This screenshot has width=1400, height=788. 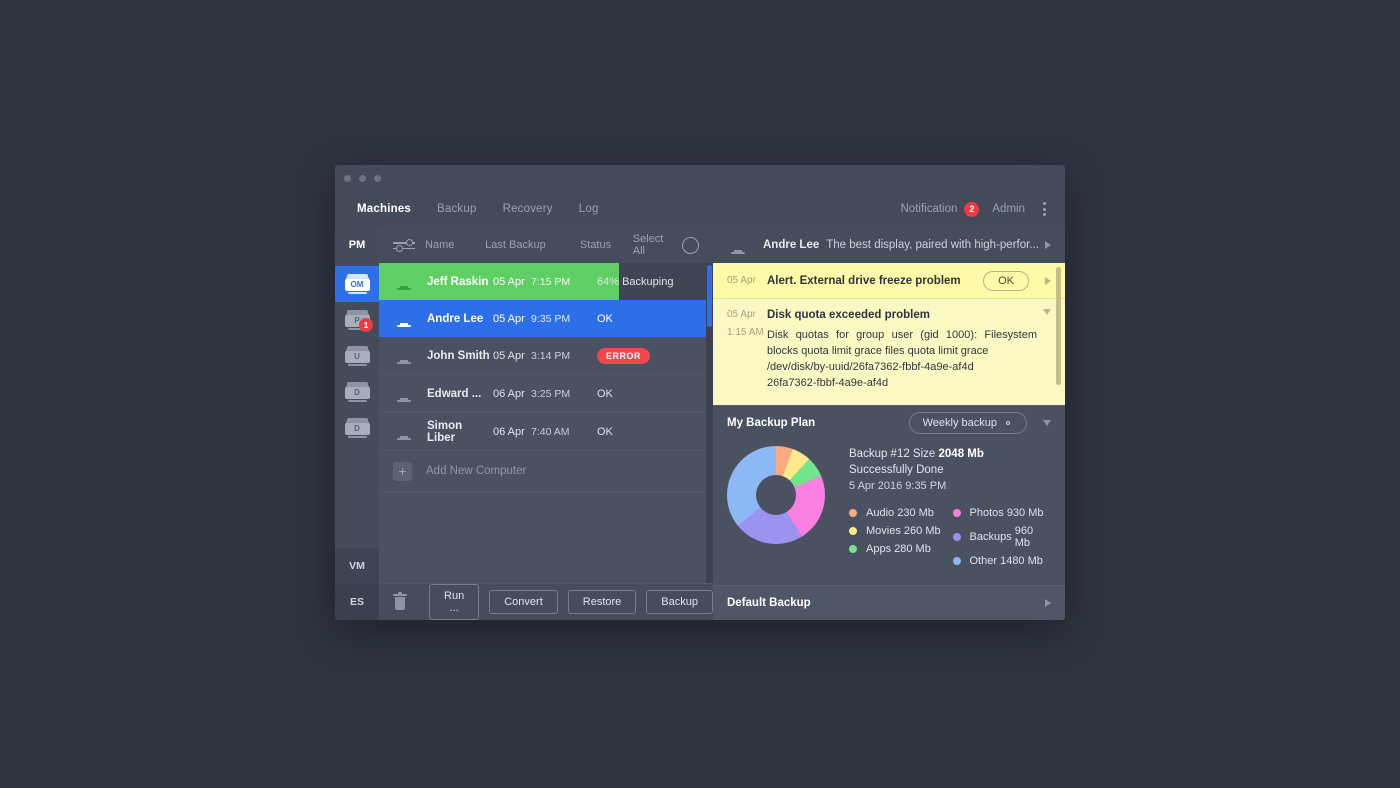 I want to click on filter-sliders-icon, so click(x=404, y=245).